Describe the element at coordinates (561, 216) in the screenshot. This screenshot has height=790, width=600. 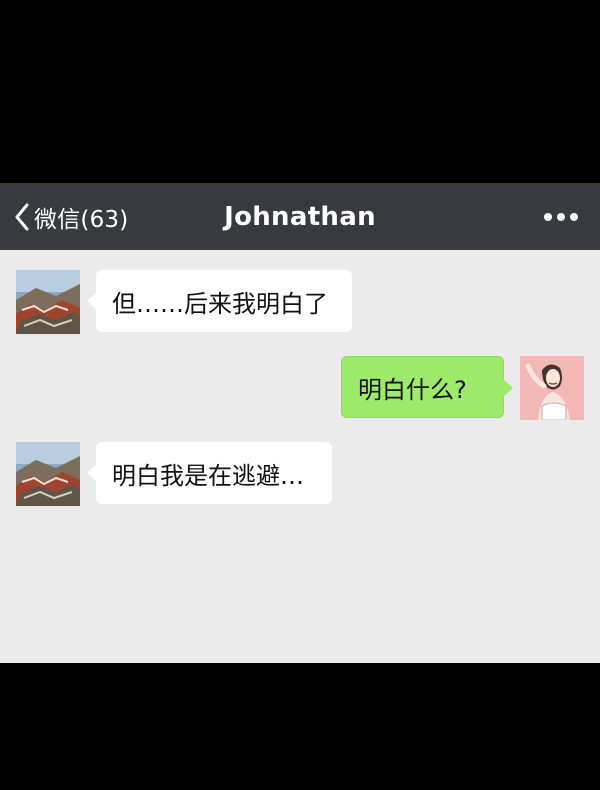
I see `more-button` at that location.